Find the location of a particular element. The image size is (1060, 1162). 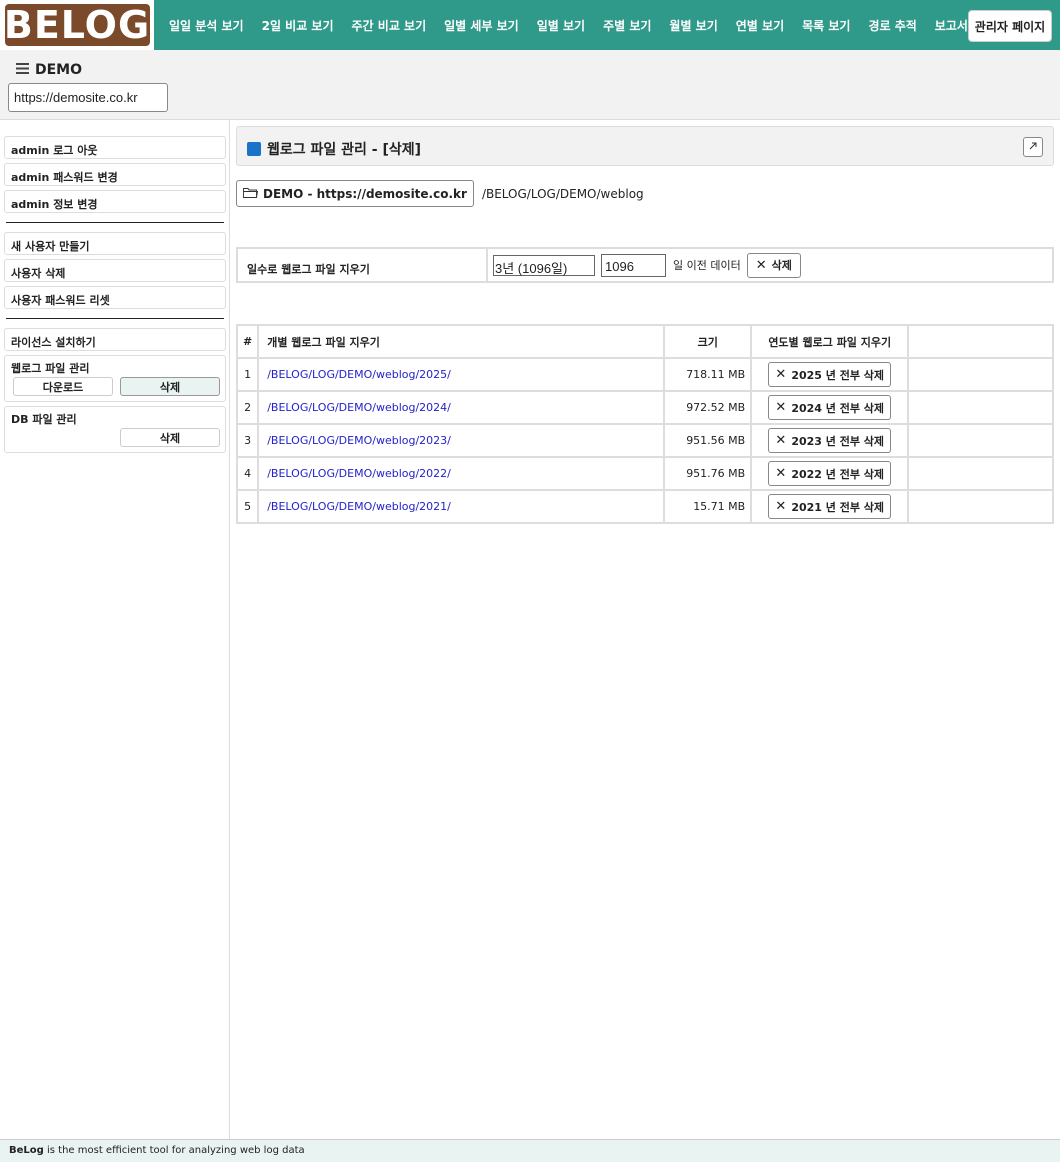

nav-item-weekly: 주별 보기 is located at coordinates (627, 25).